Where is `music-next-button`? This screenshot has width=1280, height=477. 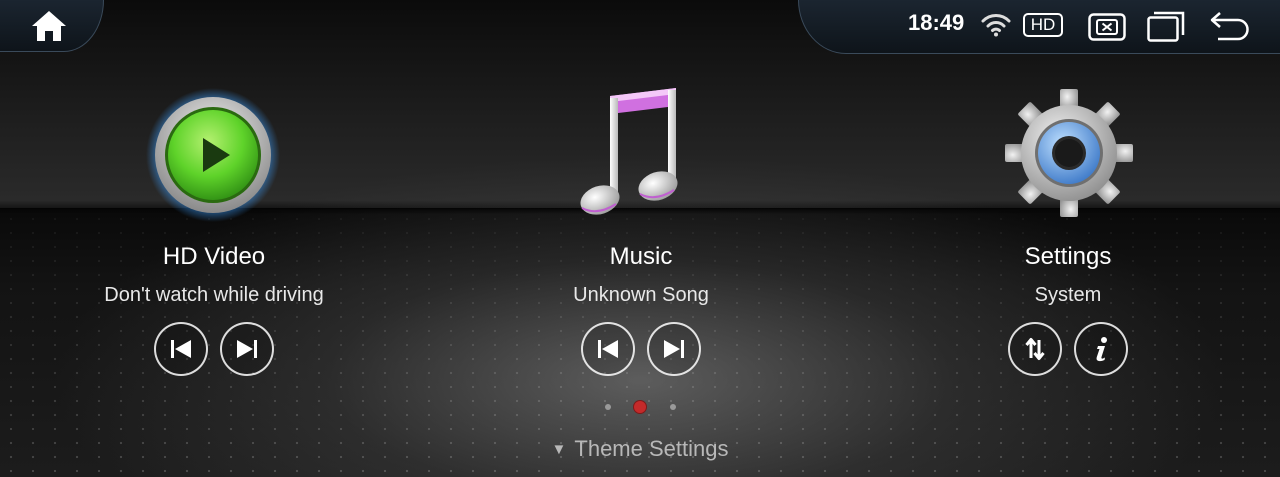
music-next-button is located at coordinates (674, 349).